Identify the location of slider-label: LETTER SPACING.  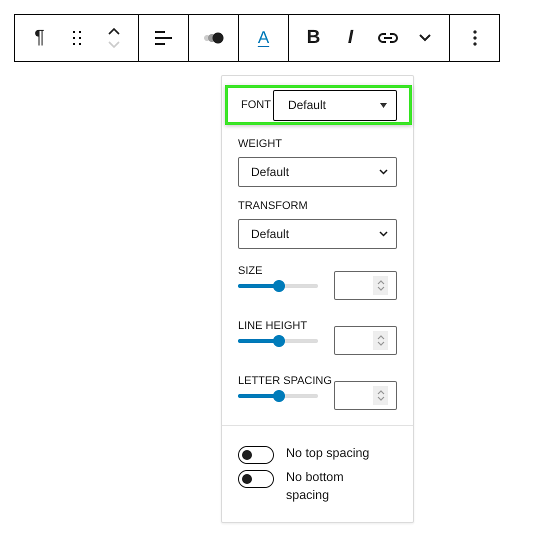
(285, 381).